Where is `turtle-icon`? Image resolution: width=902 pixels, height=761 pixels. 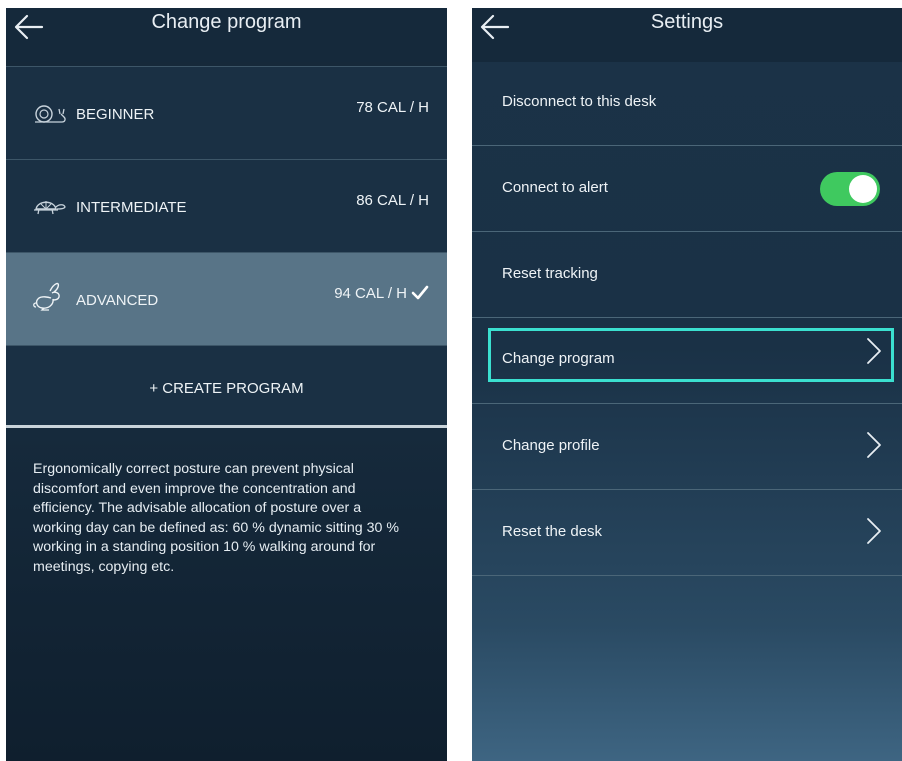 turtle-icon is located at coordinates (50, 208).